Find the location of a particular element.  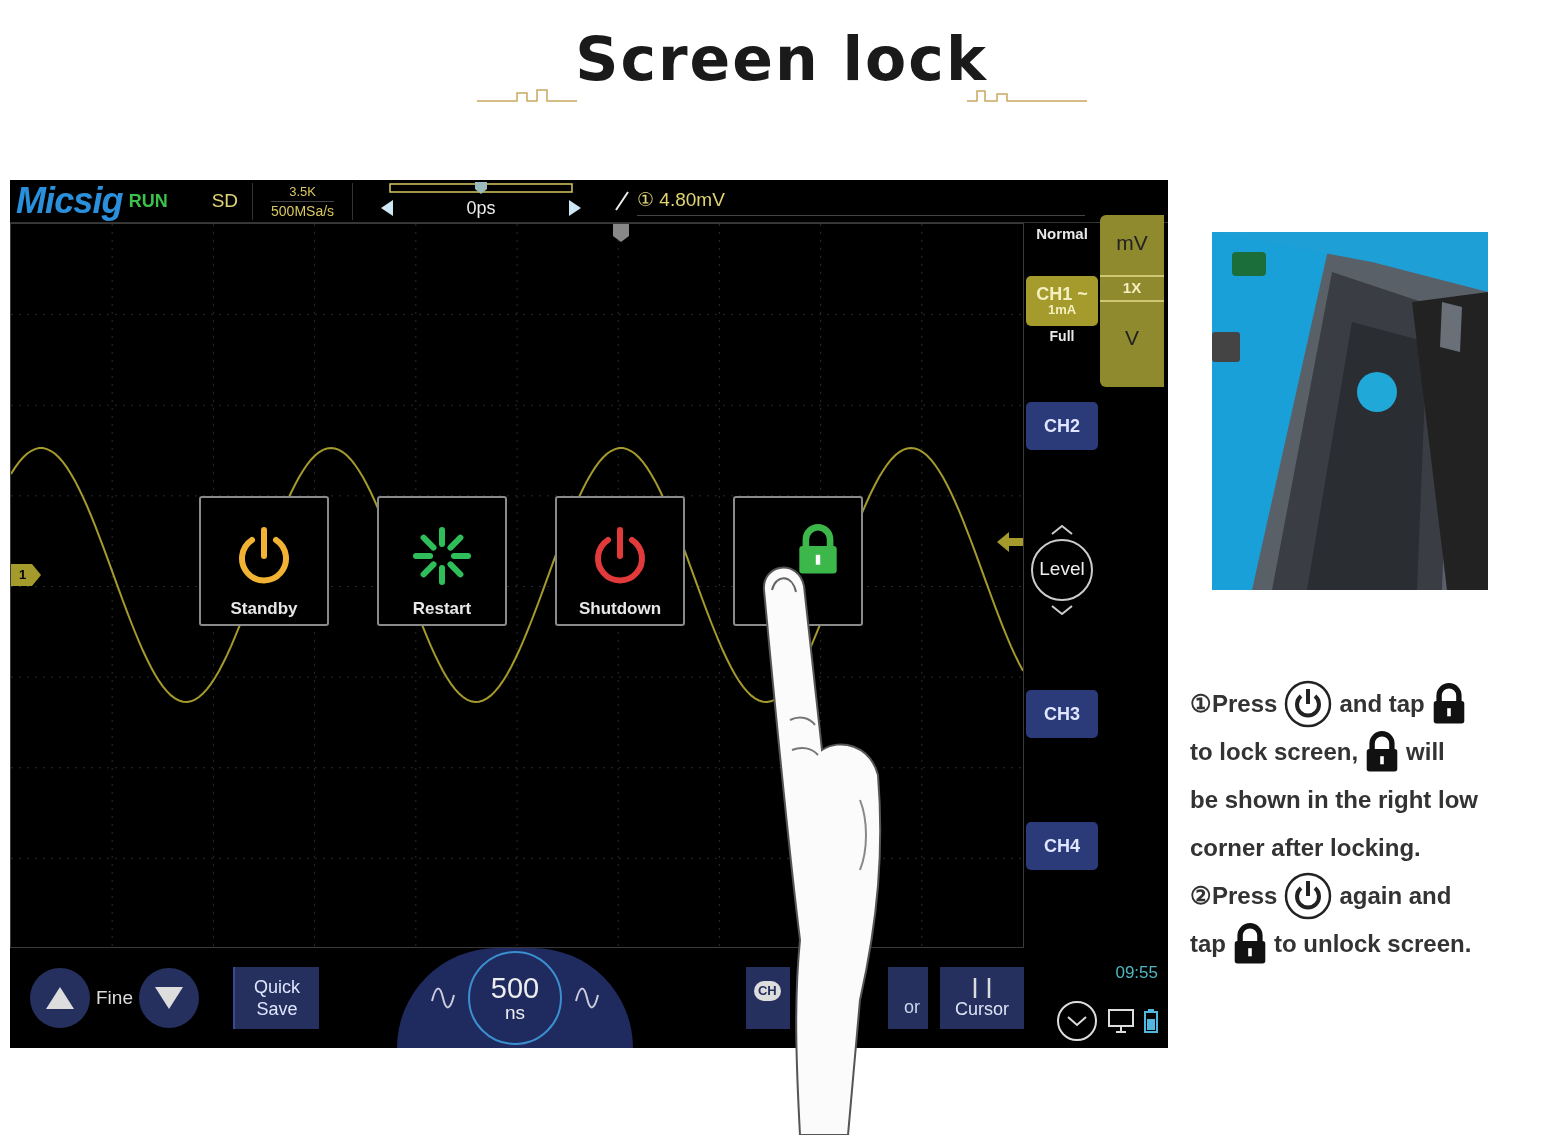

shutdown-button: Shutdown is located at coordinates (620, 561).